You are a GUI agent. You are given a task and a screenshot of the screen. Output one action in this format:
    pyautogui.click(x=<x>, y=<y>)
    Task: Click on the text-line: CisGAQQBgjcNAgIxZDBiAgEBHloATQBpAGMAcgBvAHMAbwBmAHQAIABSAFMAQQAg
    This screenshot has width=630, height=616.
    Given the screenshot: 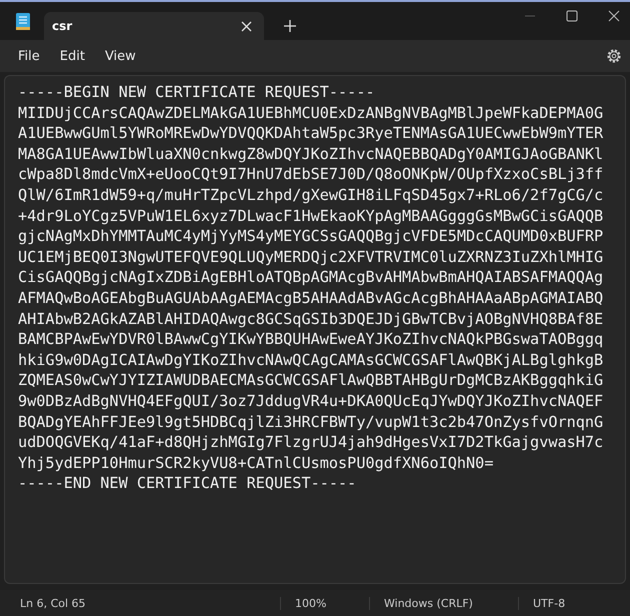 What is the action you would take?
    pyautogui.click(x=311, y=277)
    